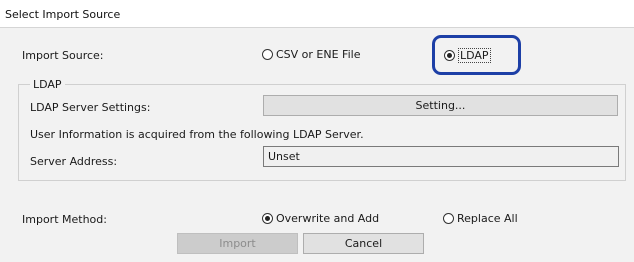 This screenshot has height=262, width=634. I want to click on radio-csv-or-ene-file: CSV or ENE File, so click(311, 54).